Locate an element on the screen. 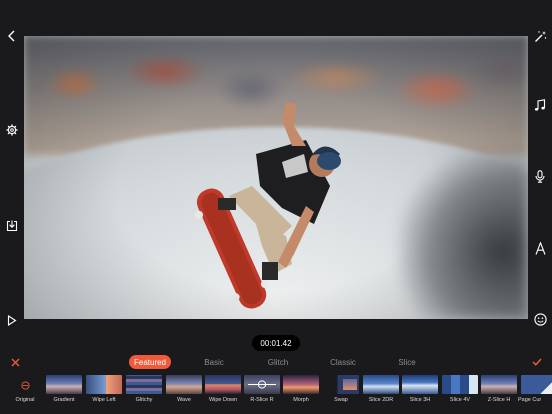 The image size is (552, 414). play-button is located at coordinates (12, 320).